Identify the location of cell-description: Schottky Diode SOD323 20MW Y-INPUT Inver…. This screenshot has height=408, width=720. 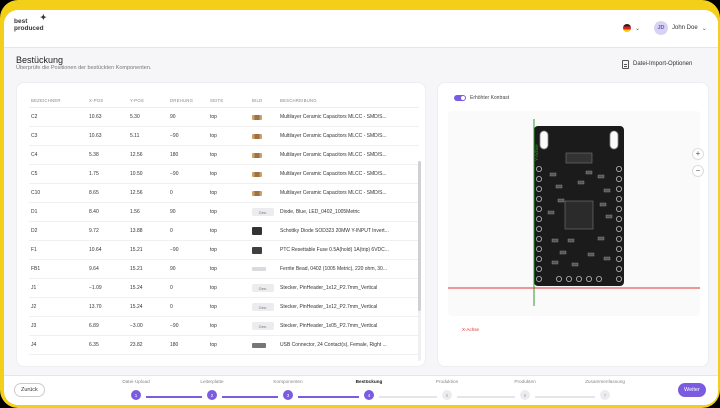
(334, 231).